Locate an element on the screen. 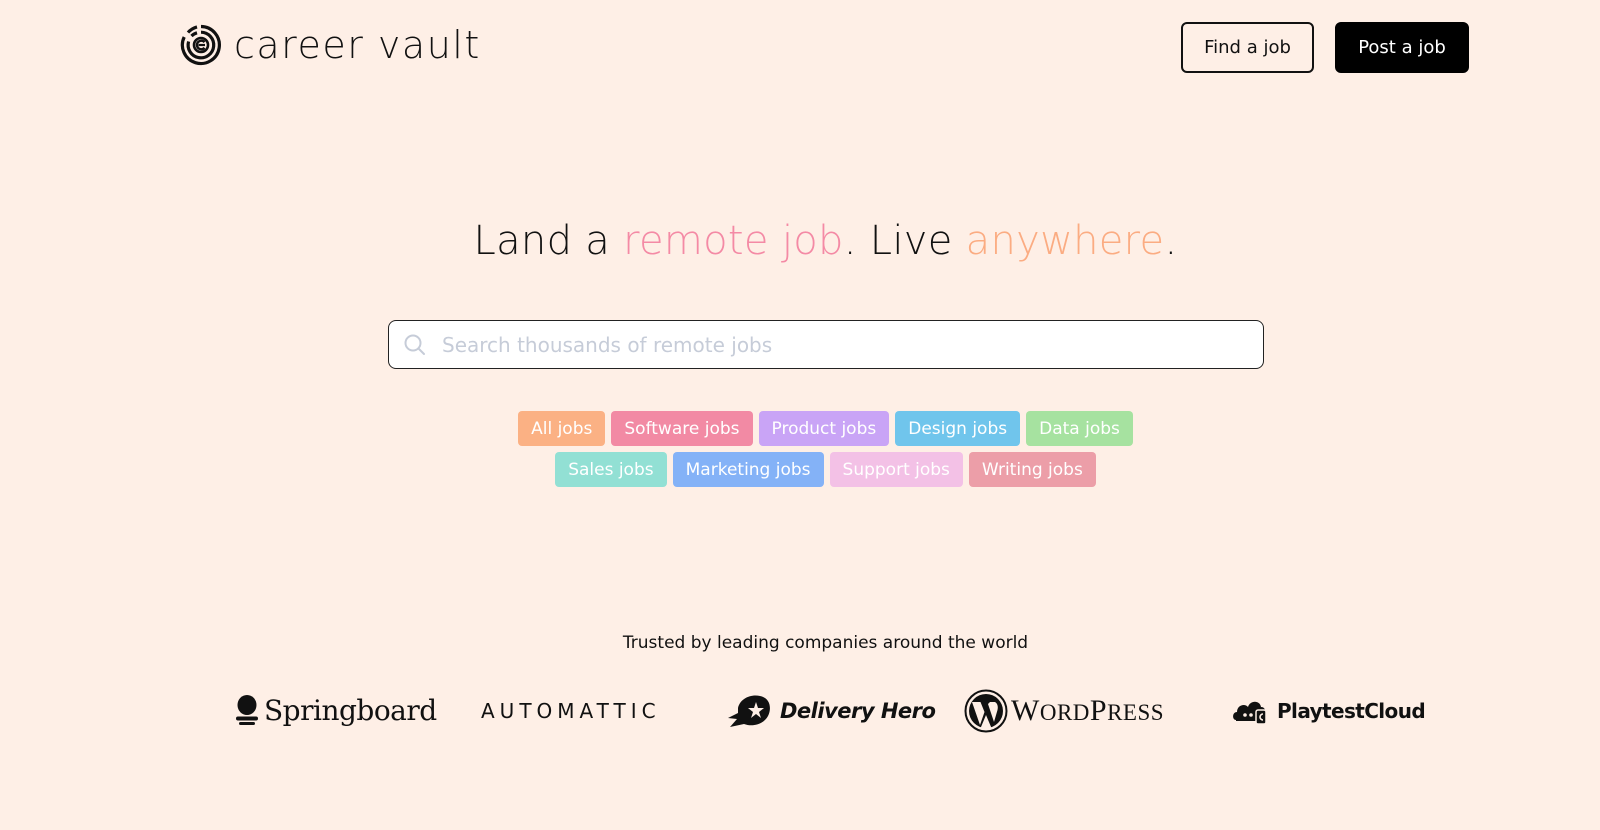 Image resolution: width=1600 pixels, height=830 pixels. vault-logo-icon is located at coordinates (200, 45).